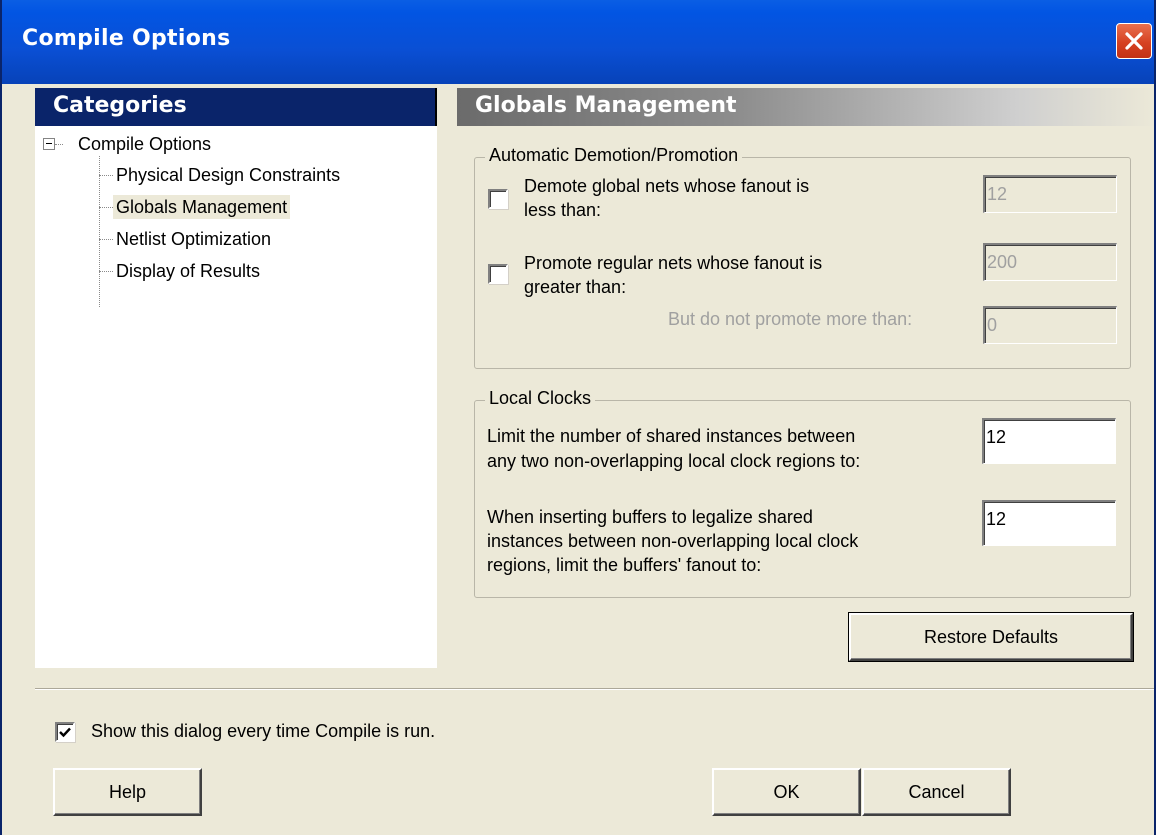 Image resolution: width=1156 pixels, height=835 pixels. I want to click on categories-header: Categories, so click(236, 107).